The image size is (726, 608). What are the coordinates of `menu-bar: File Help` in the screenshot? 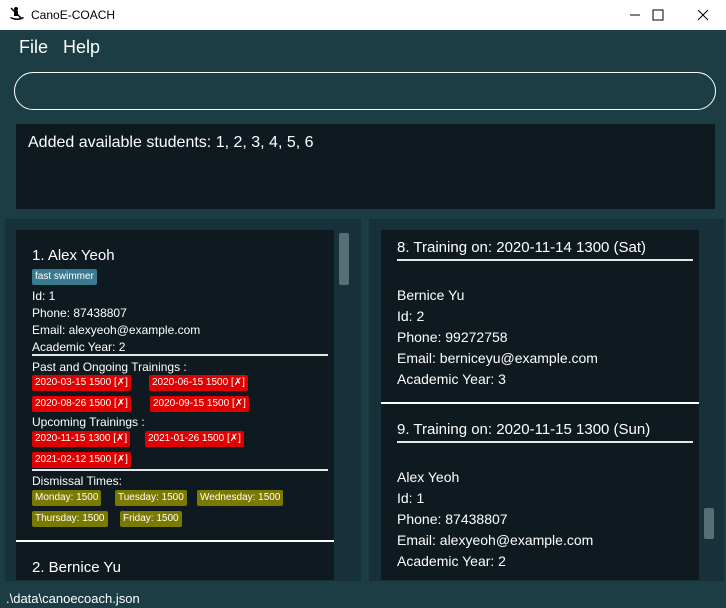 It's located at (363, 46).